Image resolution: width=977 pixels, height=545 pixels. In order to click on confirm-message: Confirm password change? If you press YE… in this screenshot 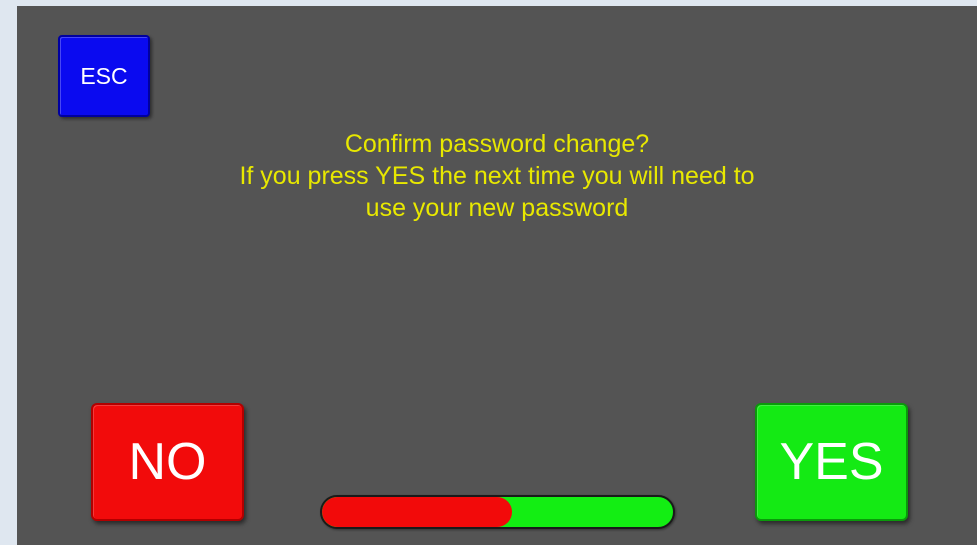, I will do `click(497, 176)`.